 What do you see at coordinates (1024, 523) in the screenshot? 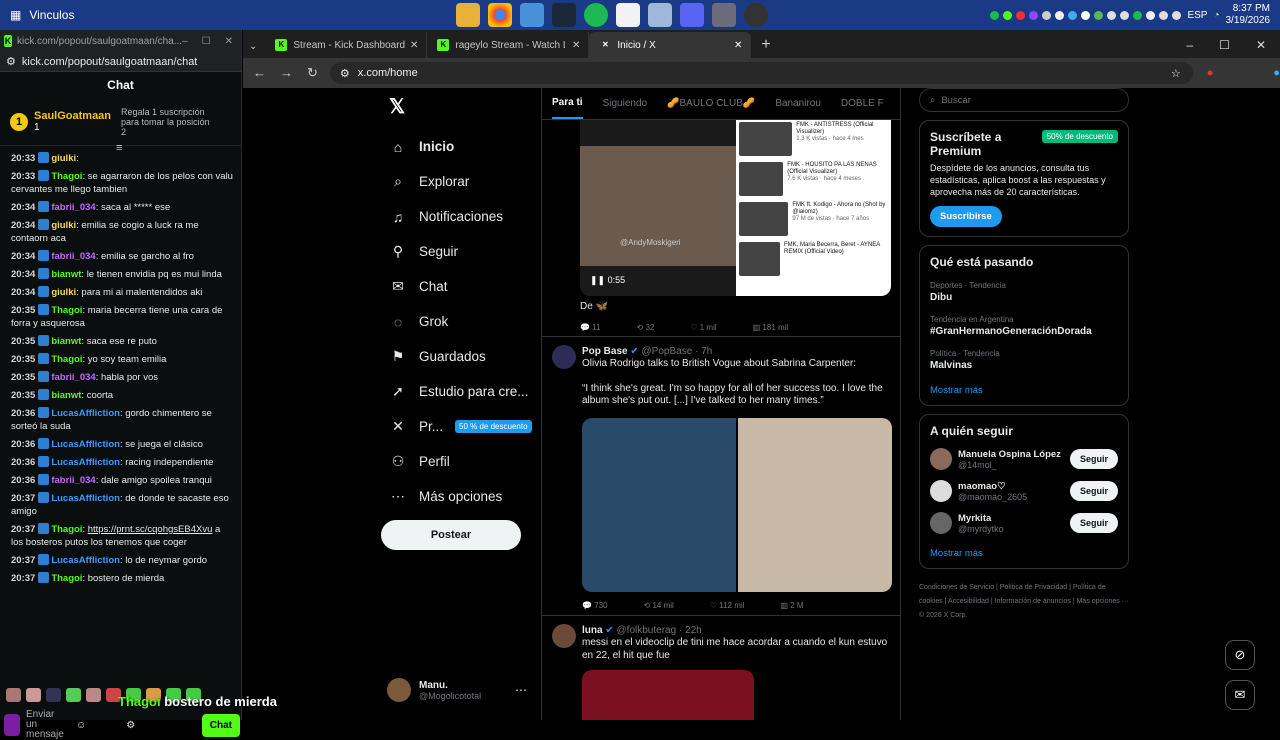
I see `follow-suggestion: Myrkita @myrdytko Seguir` at bounding box center [1024, 523].